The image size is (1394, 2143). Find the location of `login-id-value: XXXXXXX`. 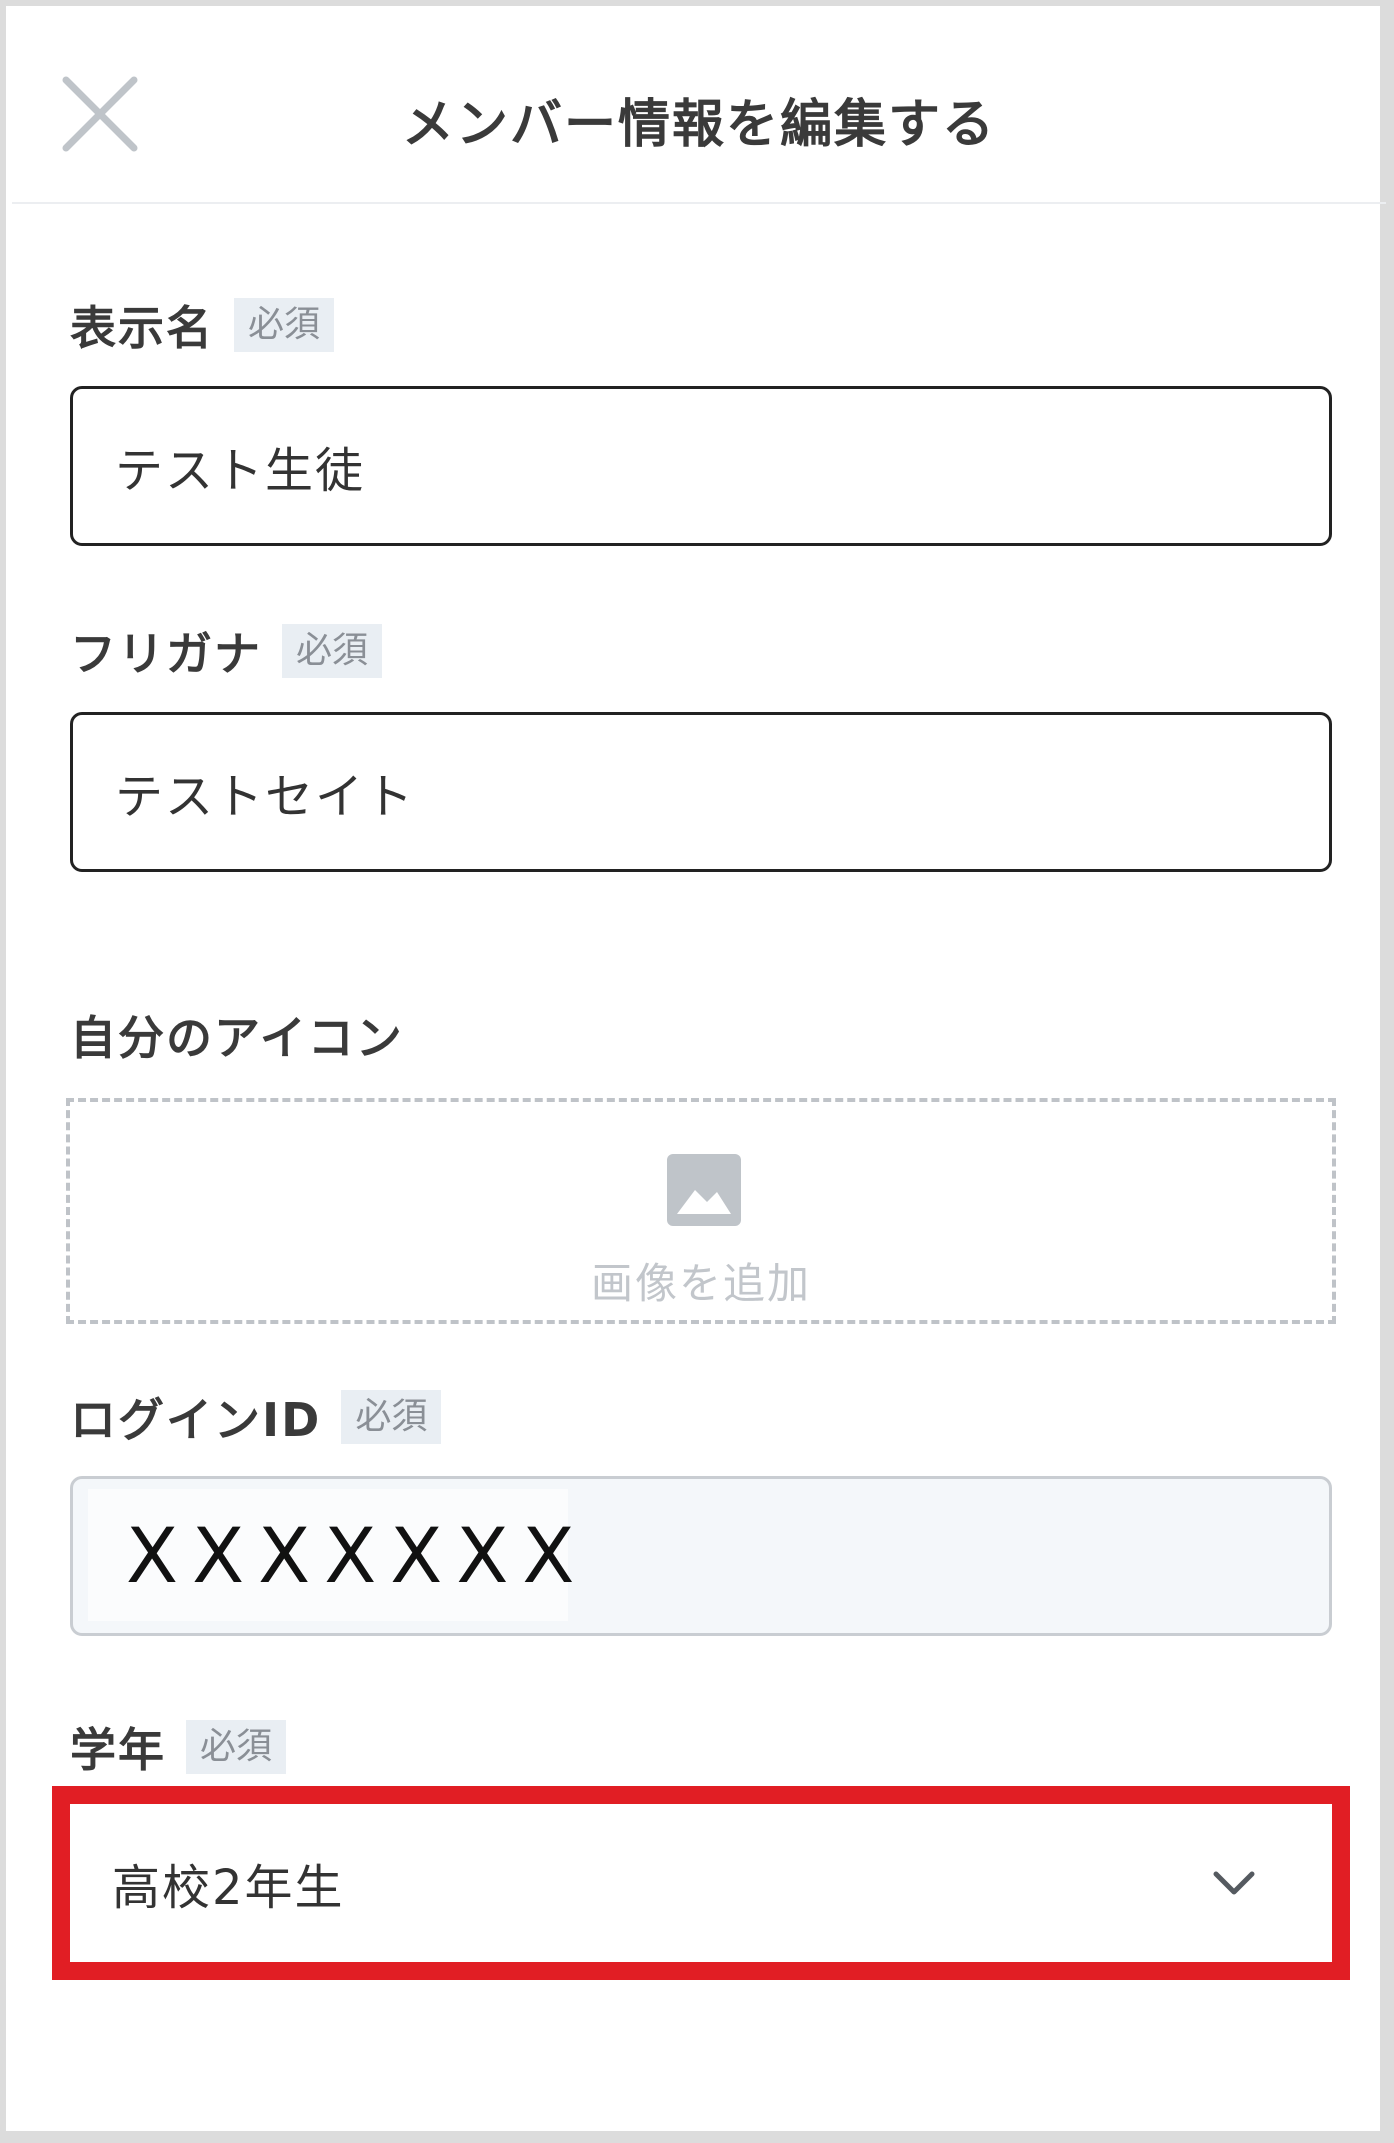

login-id-value: XXXXXXX is located at coordinates (331, 1555).